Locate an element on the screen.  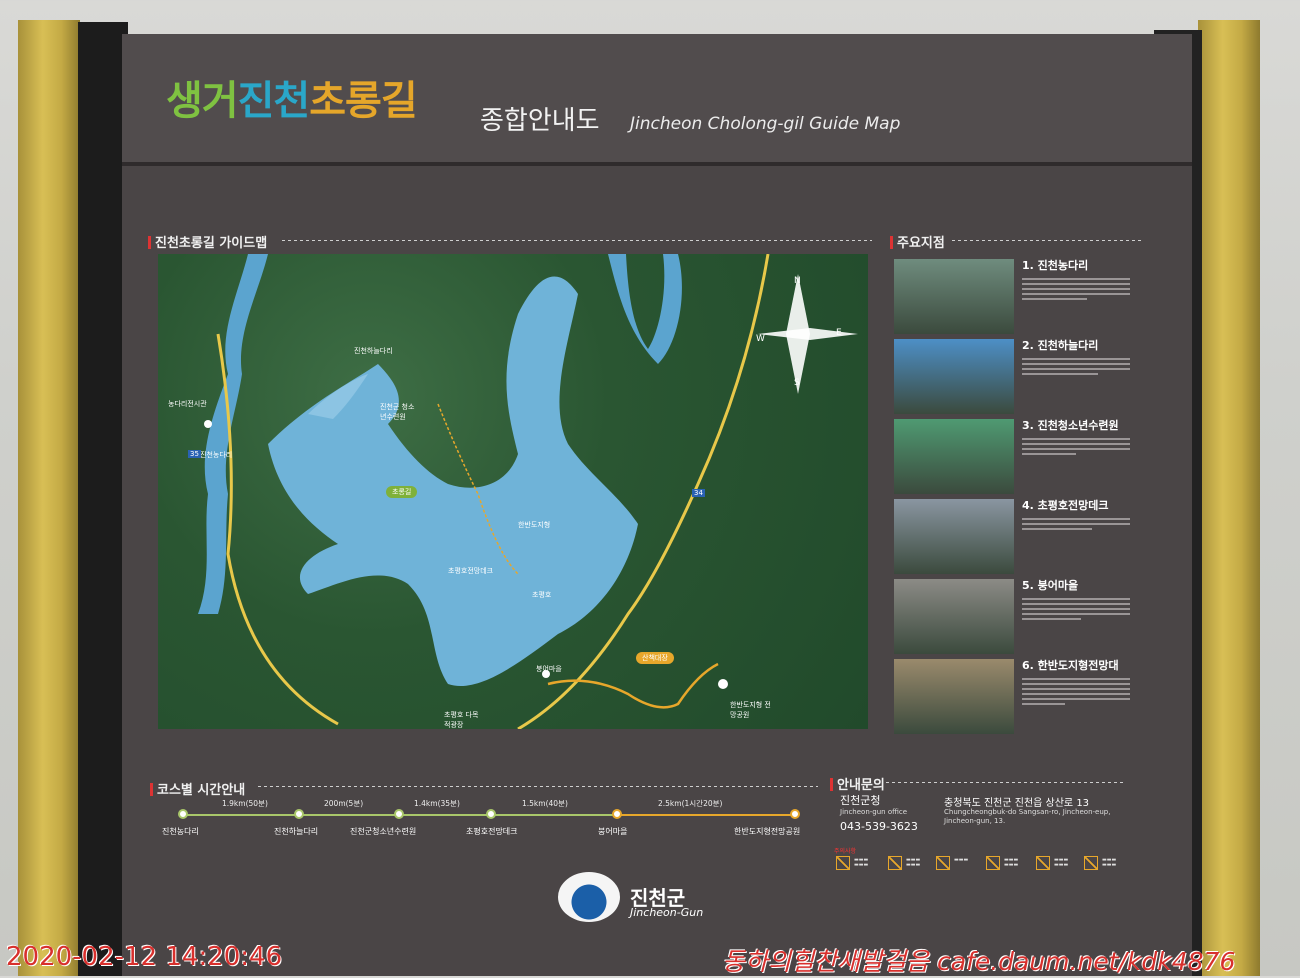
jincheon-logo-mark is located at coordinates (589, 897).